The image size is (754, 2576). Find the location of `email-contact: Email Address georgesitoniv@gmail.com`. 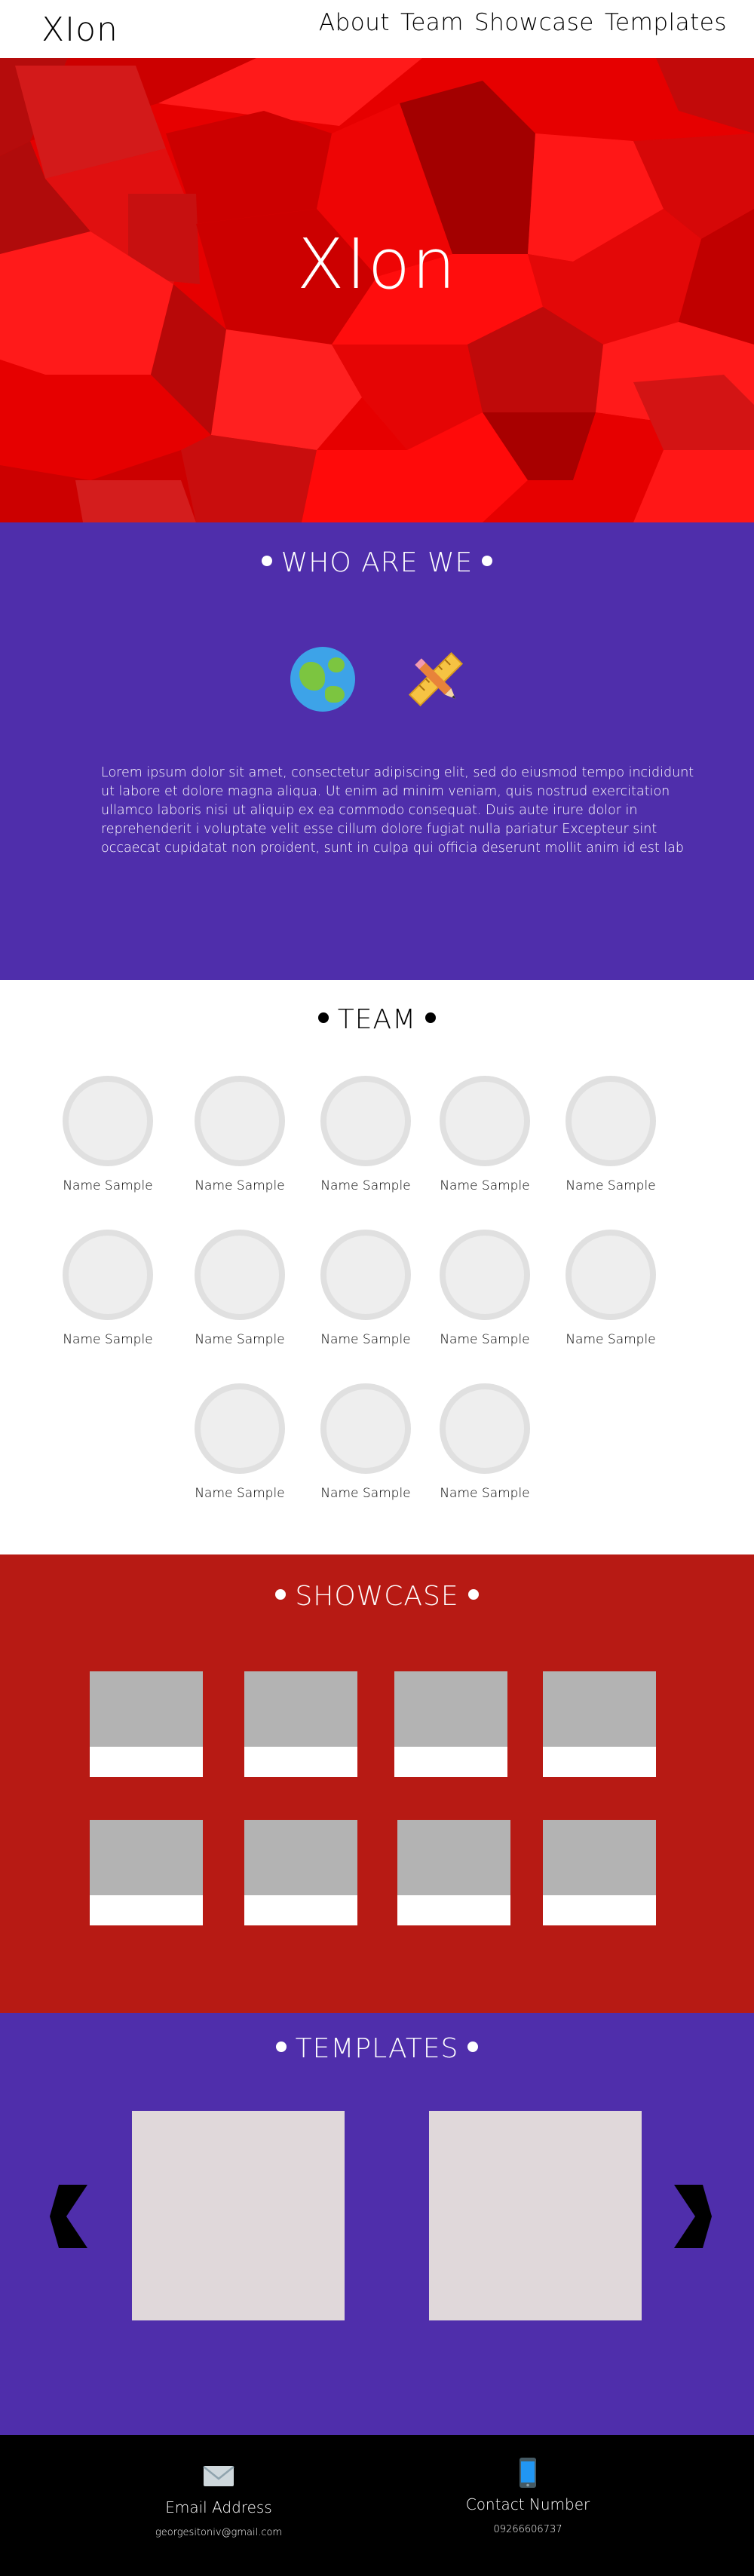

email-contact: Email Address georgesitoniv@gmail.com is located at coordinates (219, 2498).